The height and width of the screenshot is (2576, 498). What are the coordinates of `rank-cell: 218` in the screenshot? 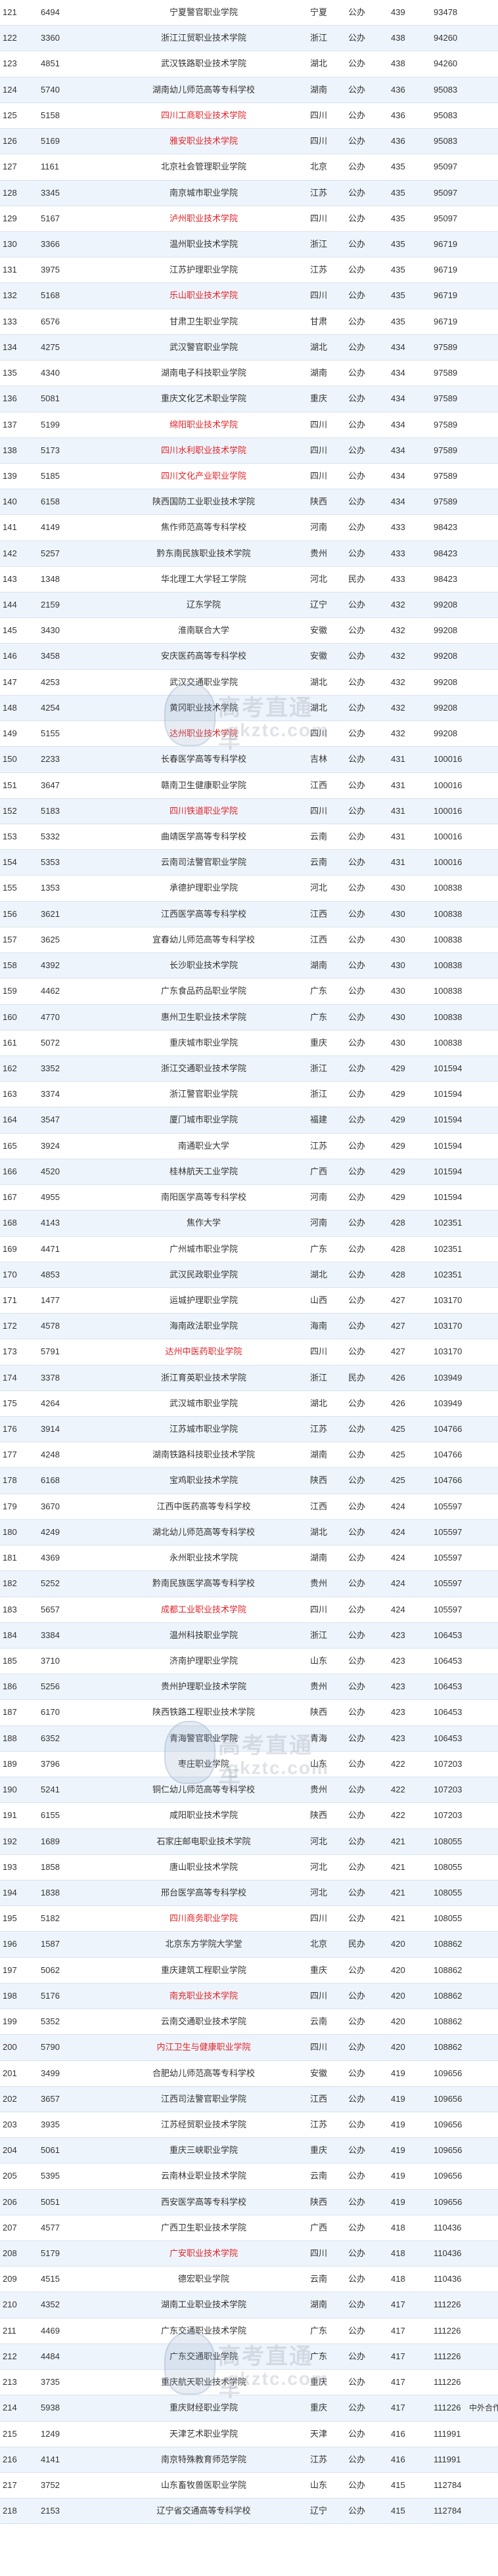 It's located at (10, 2511).